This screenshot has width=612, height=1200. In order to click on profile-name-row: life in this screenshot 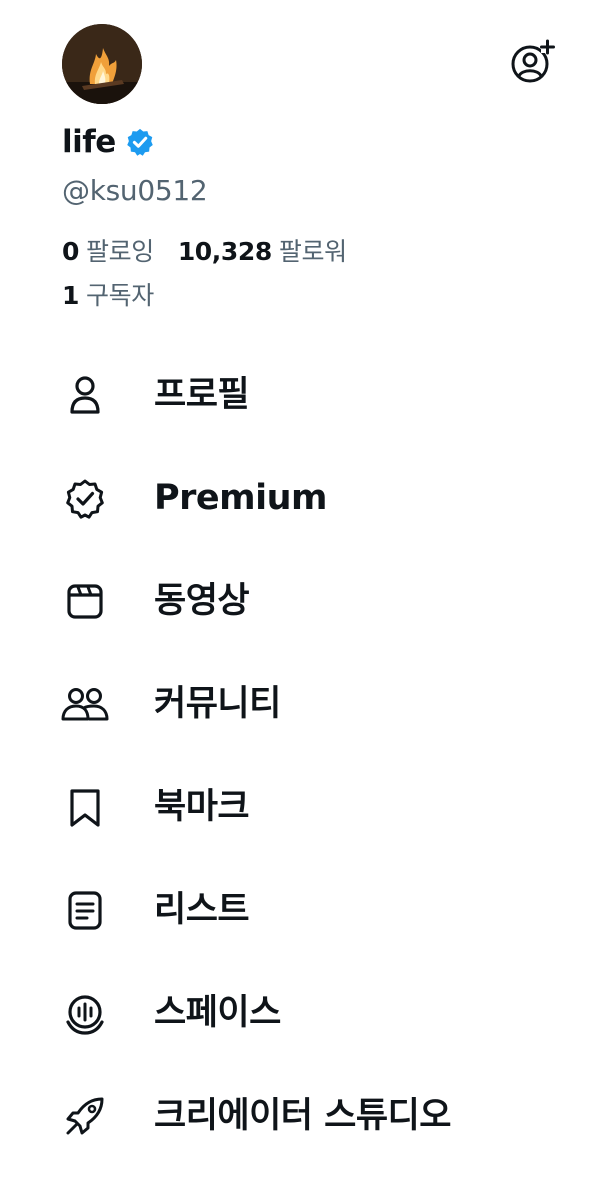, I will do `click(108, 142)`.